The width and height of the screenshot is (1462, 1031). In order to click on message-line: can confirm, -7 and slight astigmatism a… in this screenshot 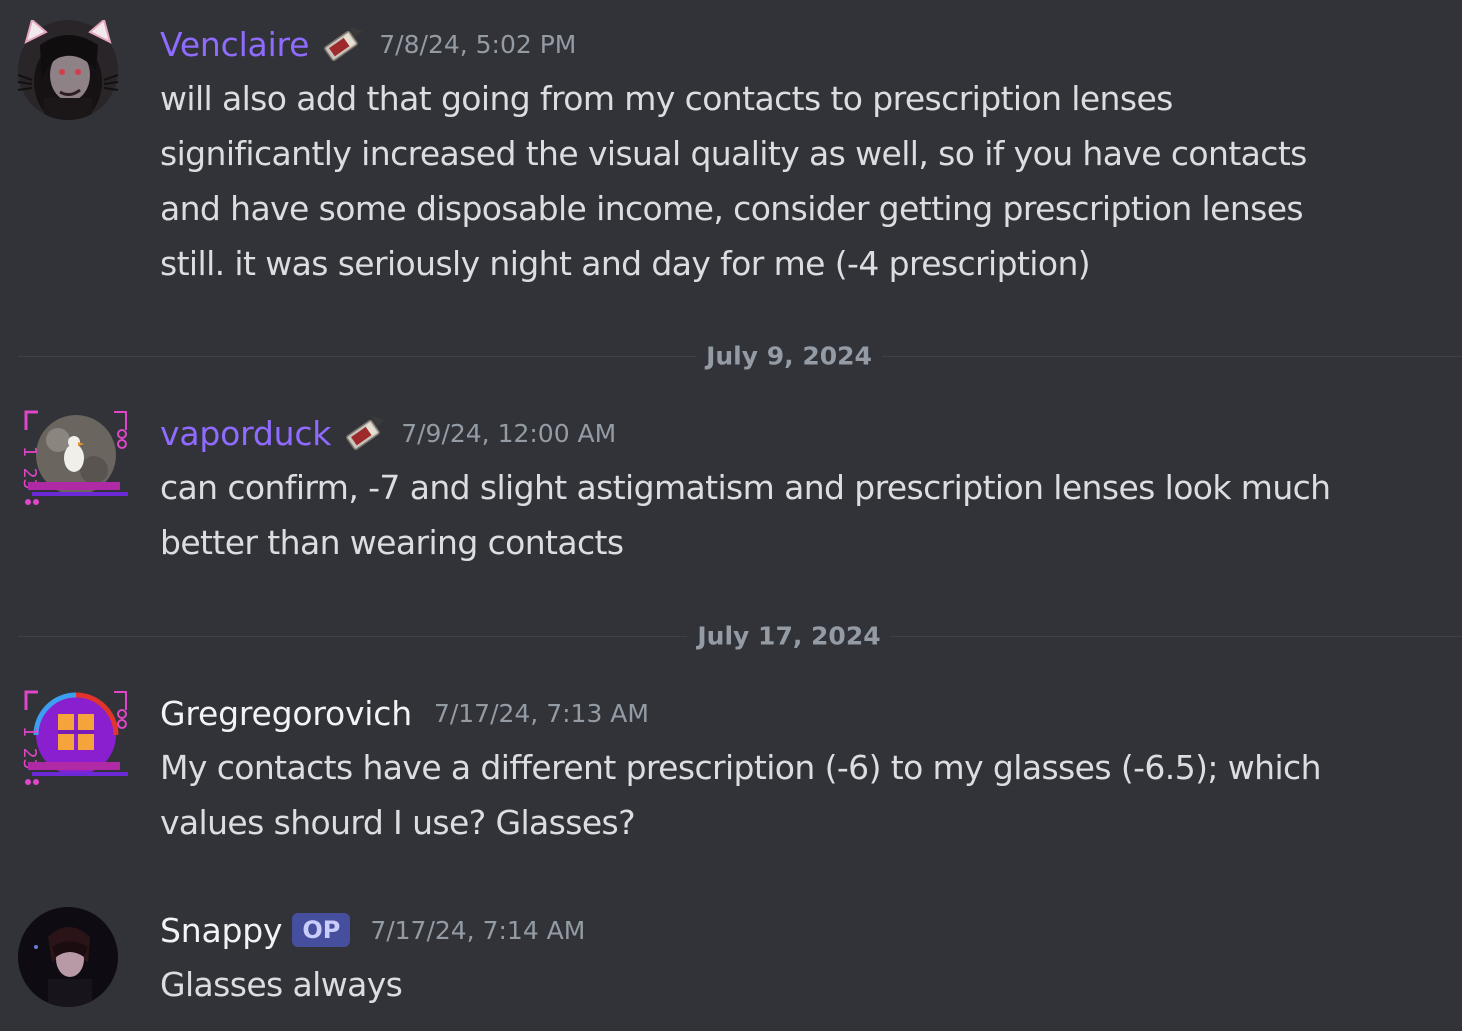, I will do `click(745, 487)`.